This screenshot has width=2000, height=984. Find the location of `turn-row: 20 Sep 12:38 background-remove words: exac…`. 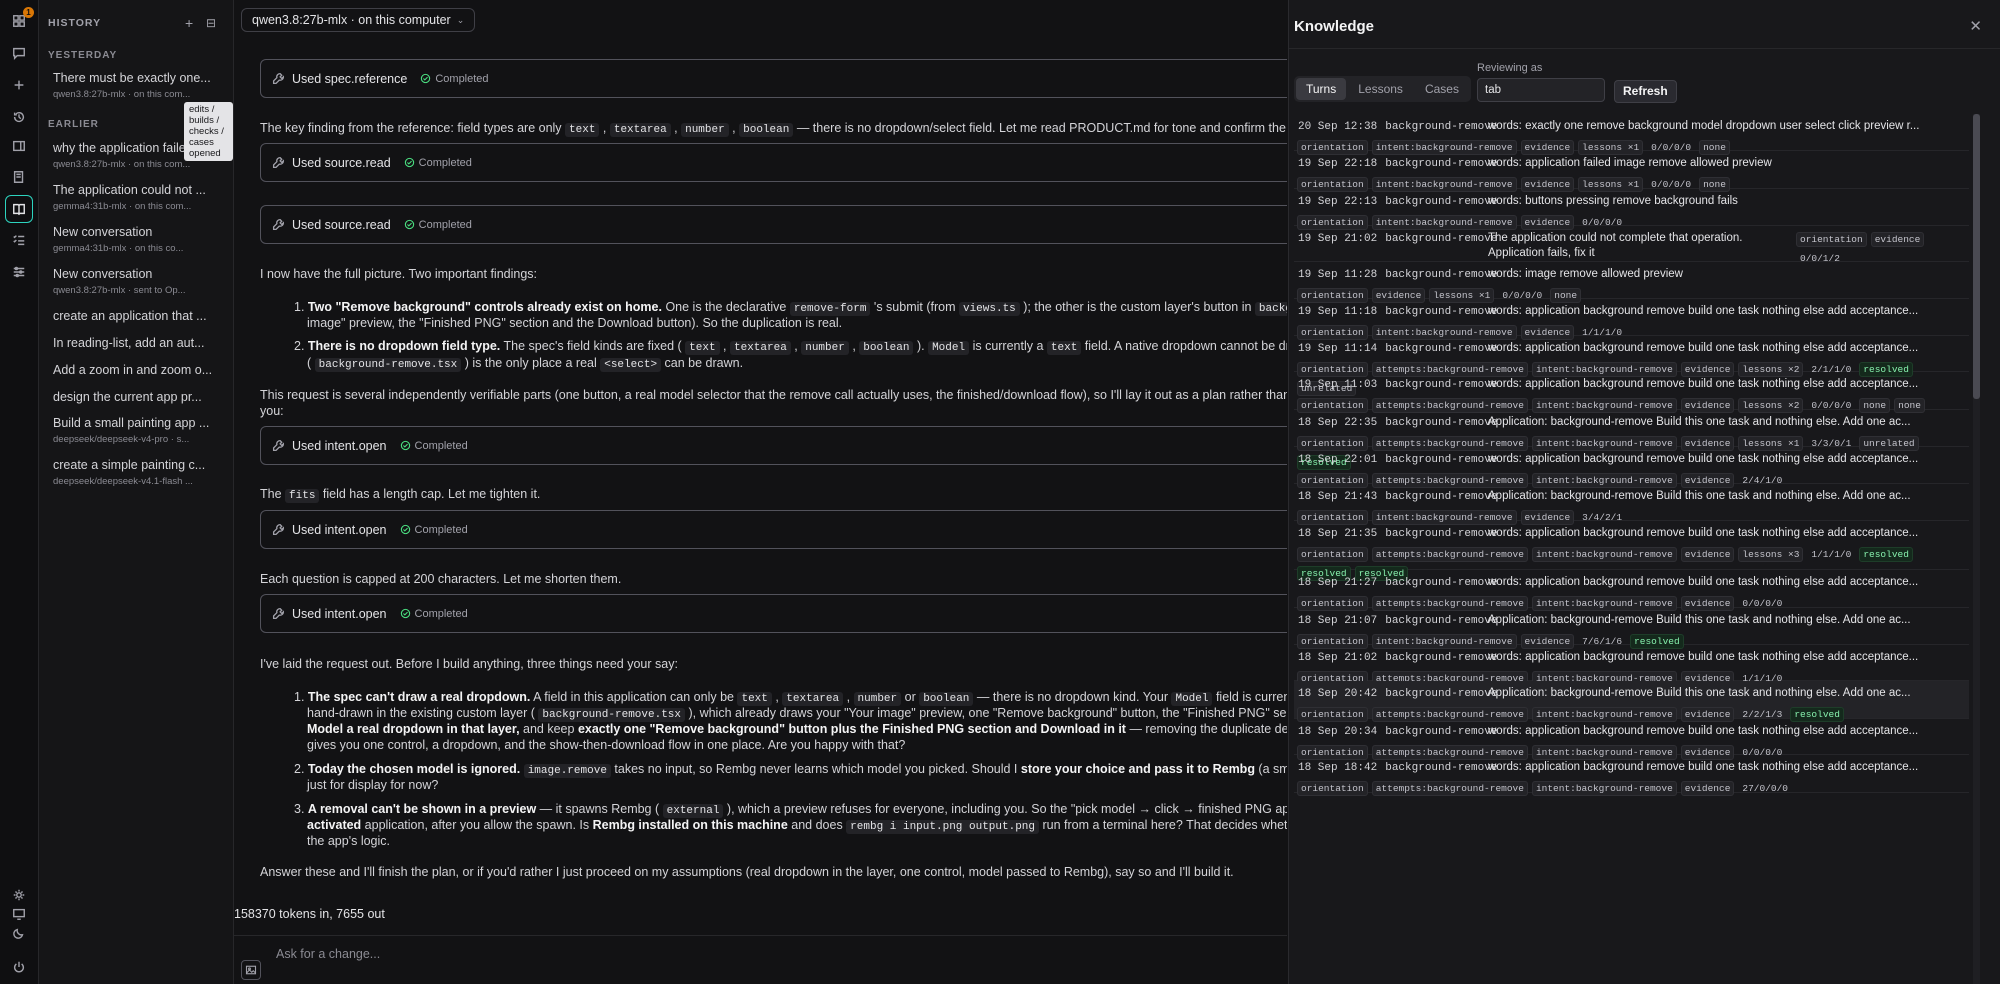

turn-row: 20 Sep 12:38 background-remove words: exac… is located at coordinates (1631, 134).